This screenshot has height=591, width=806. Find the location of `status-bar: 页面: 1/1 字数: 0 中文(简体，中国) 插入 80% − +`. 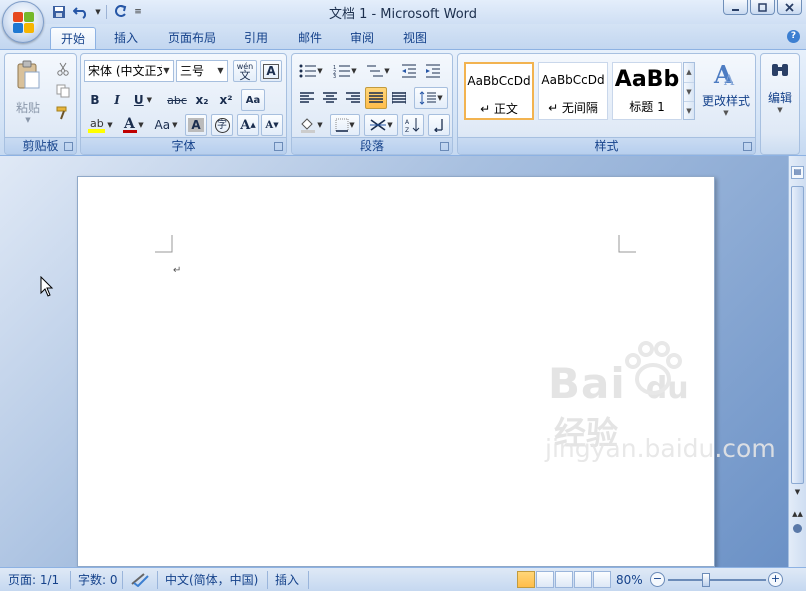

status-bar: 页面: 1/1 字数: 0 中文(简体，中国) 插入 80% − + is located at coordinates (403, 579).